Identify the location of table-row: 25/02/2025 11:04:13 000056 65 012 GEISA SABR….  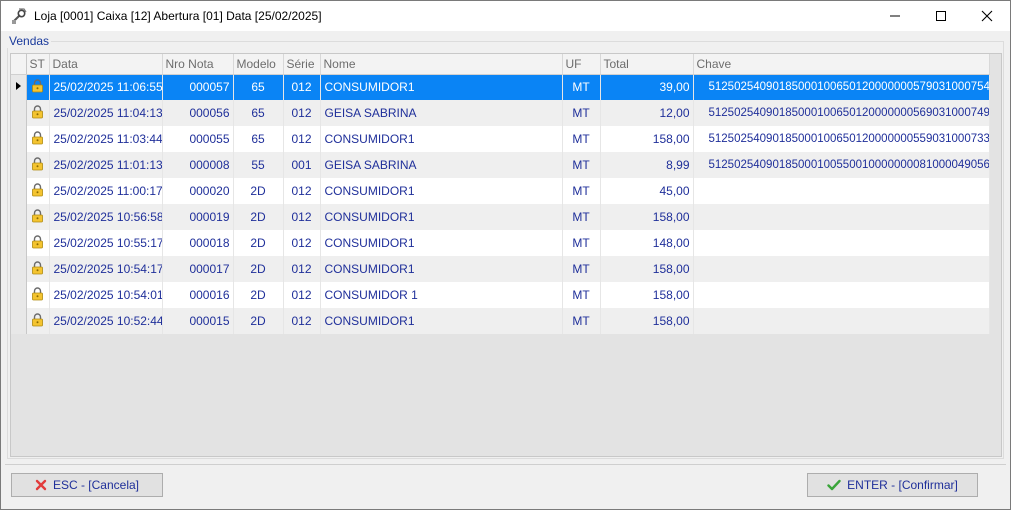
(500, 113).